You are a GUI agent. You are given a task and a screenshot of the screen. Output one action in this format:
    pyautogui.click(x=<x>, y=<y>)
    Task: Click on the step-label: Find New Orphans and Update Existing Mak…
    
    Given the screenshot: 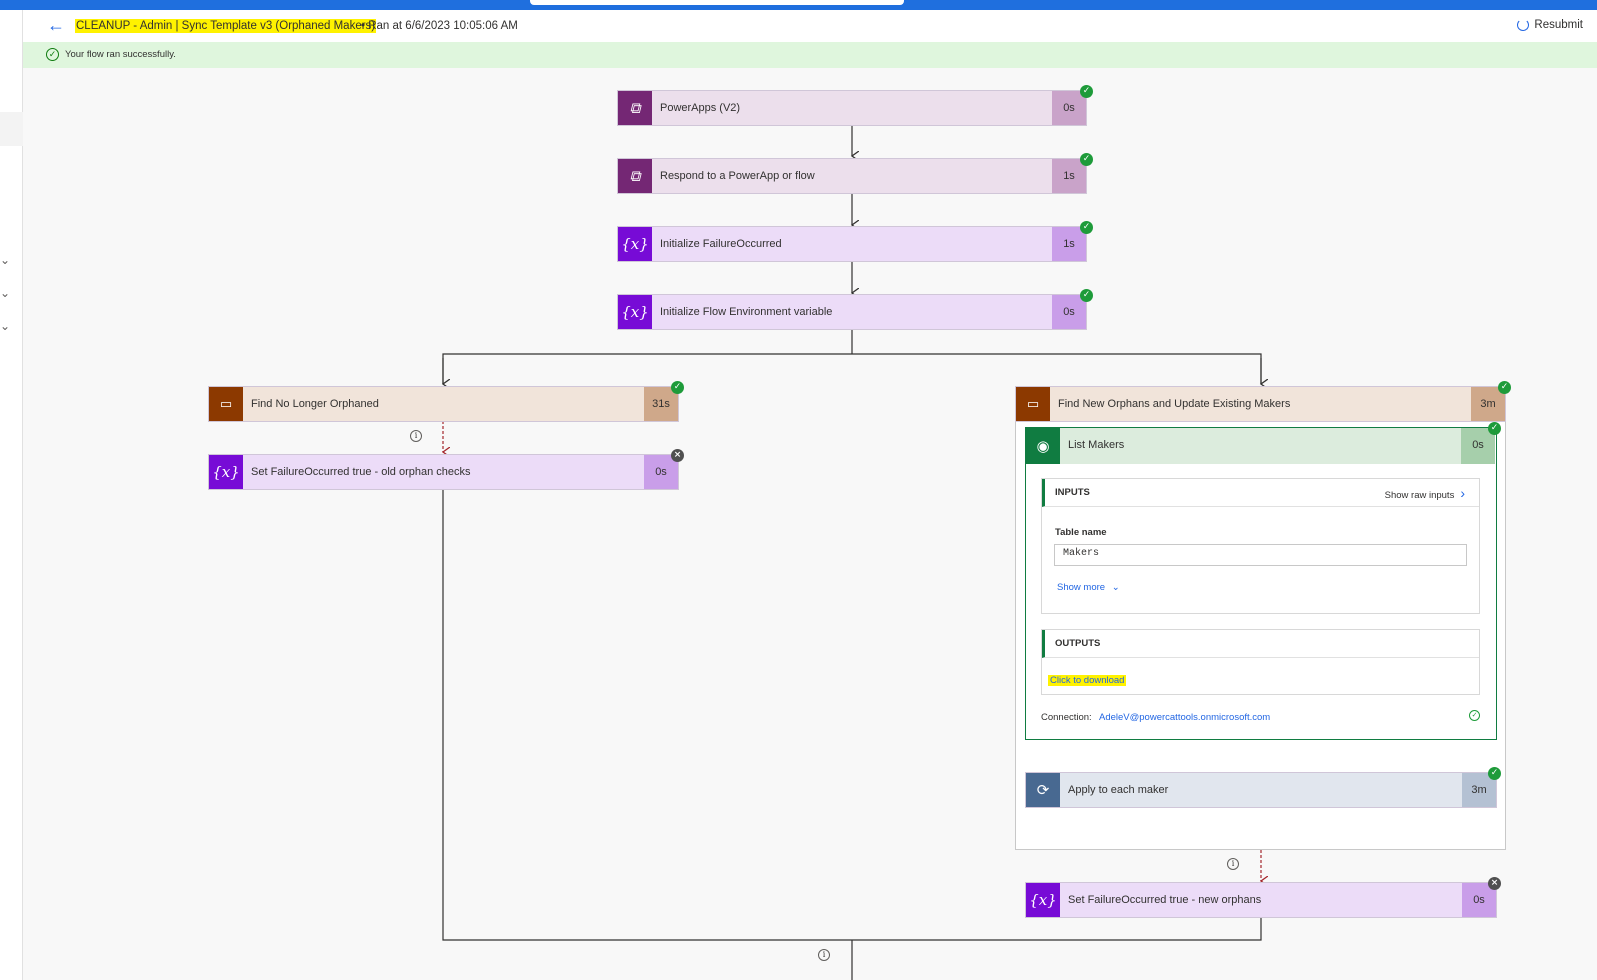 What is the action you would take?
    pyautogui.click(x=1174, y=404)
    